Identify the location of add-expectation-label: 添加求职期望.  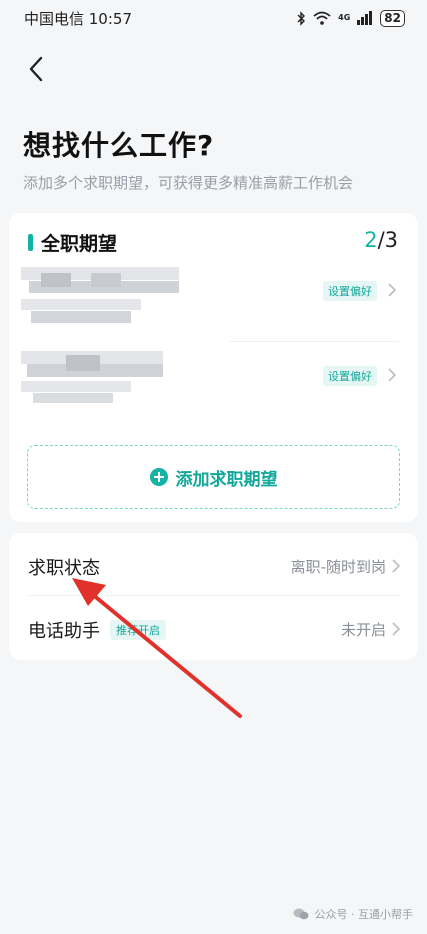
(226, 479).